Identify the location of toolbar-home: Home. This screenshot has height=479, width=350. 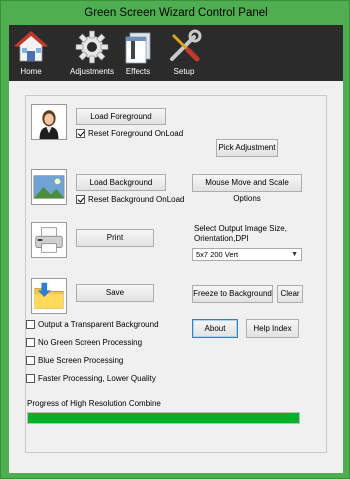
(31, 53).